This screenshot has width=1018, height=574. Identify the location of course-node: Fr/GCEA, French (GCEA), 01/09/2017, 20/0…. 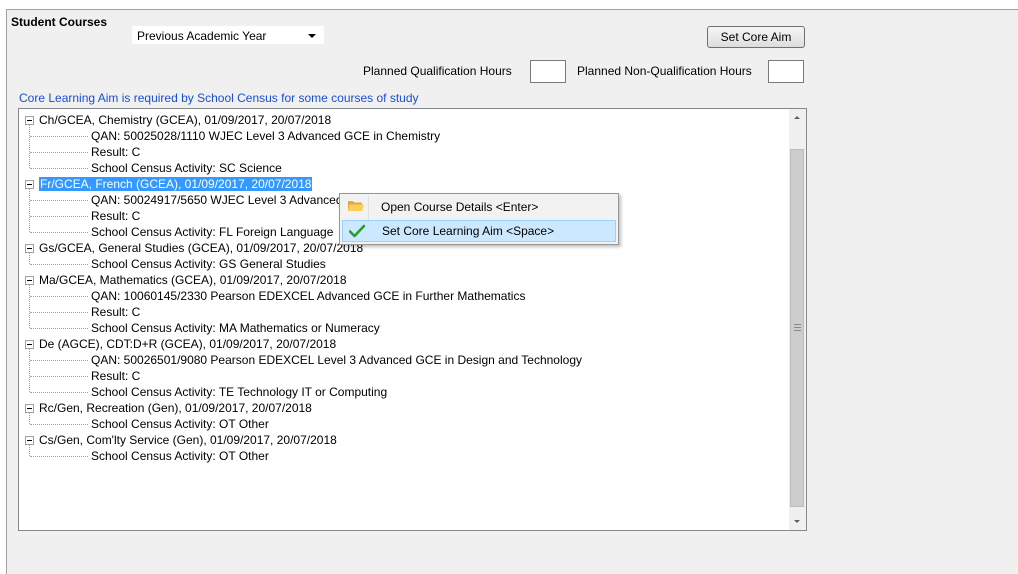
(176, 184).